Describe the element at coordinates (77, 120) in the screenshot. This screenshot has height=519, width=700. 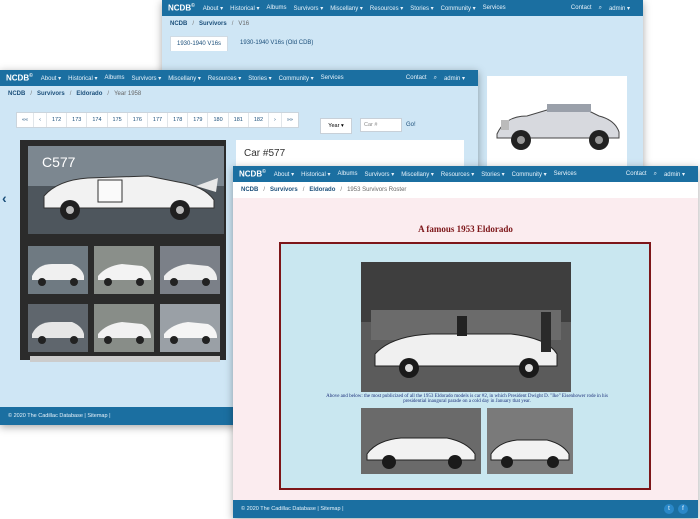
I see `page-link: 173` at that location.